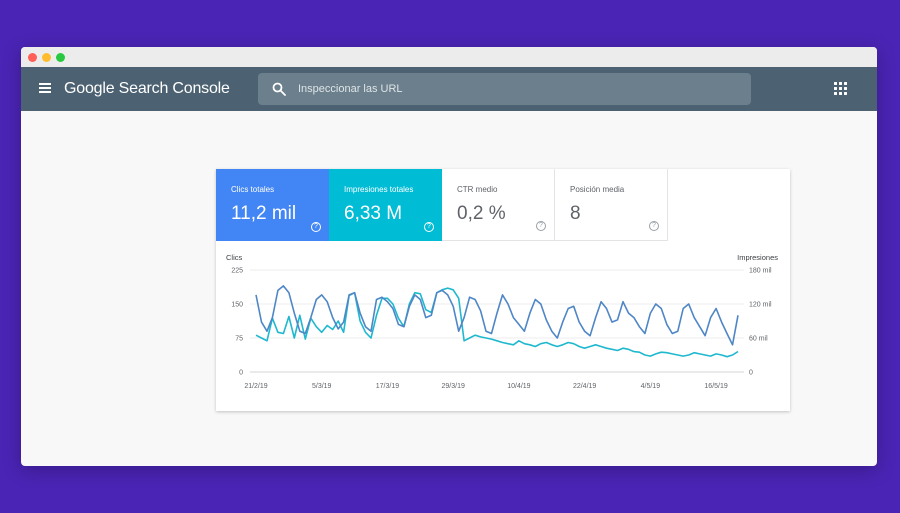 This screenshot has width=900, height=513. I want to click on metric-value: 6,33 M, so click(373, 213).